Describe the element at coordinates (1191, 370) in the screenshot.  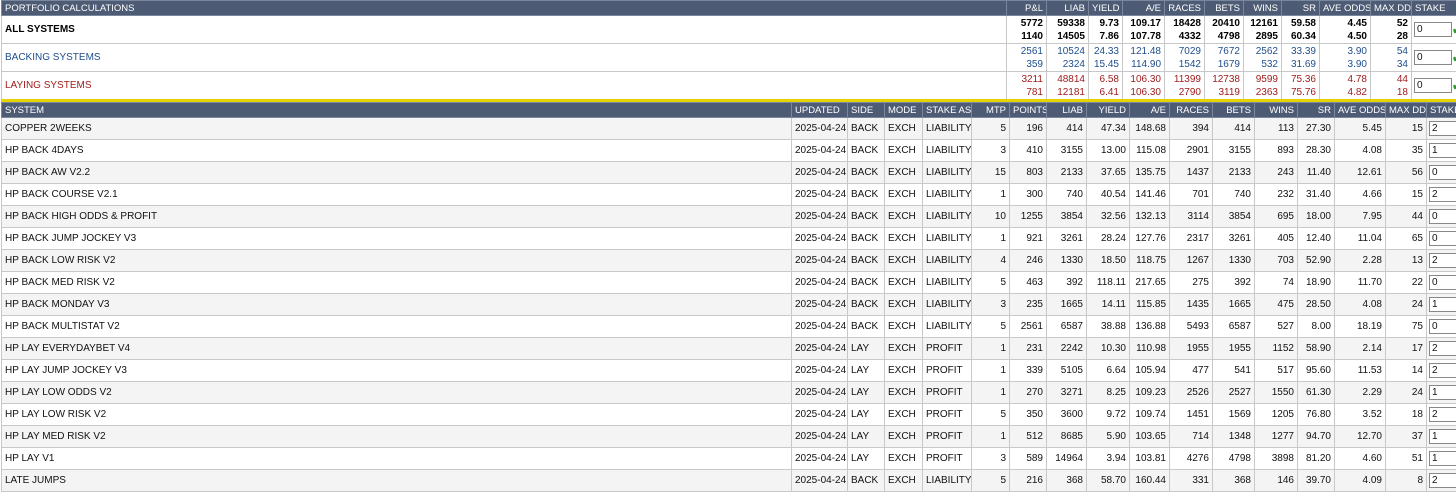
I see `cell-races: 477` at that location.